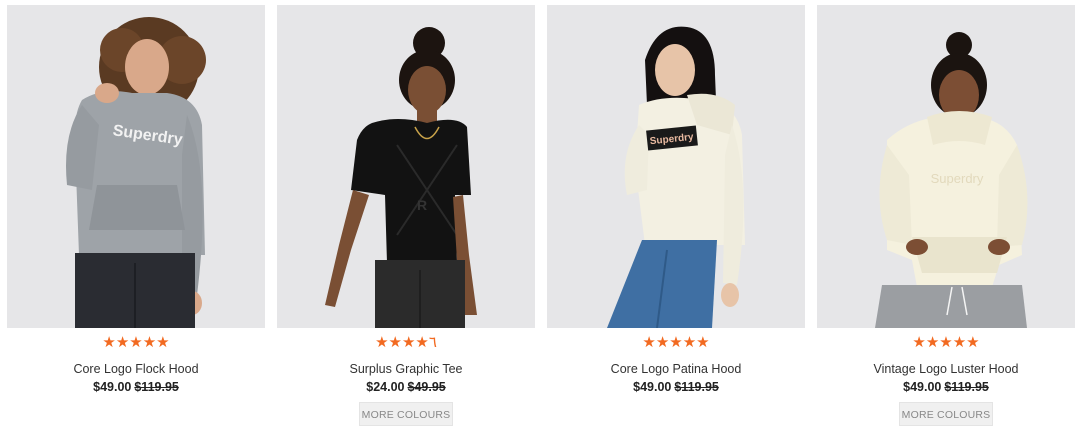 Image resolution: width=1080 pixels, height=441 pixels. I want to click on sale-price: $24.00, so click(385, 387).